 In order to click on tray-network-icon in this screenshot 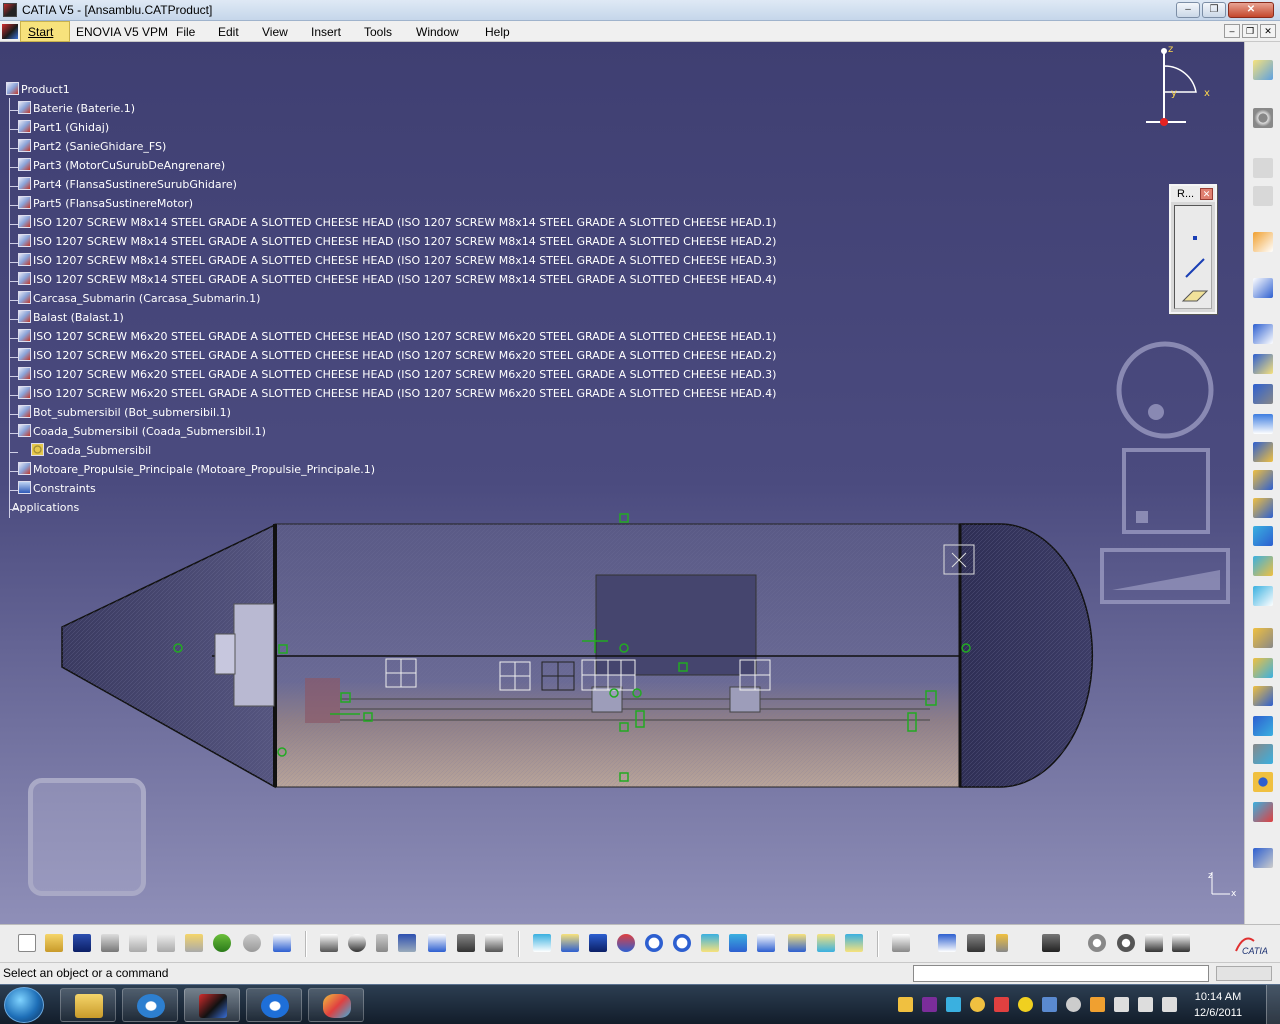, I will do `click(1145, 1004)`.